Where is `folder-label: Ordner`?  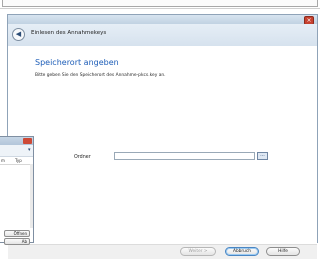
folder-label: Ordner is located at coordinates (82, 157).